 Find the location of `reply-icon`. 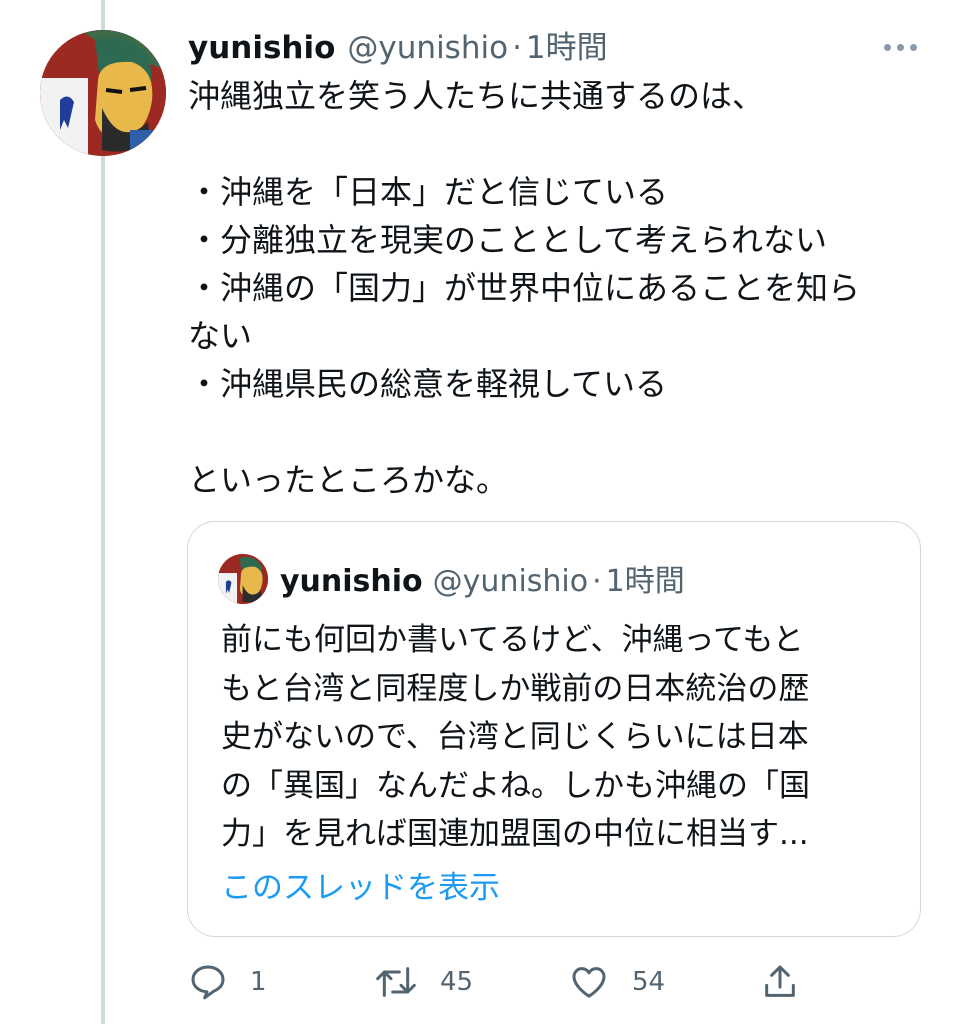

reply-icon is located at coordinates (208, 982).